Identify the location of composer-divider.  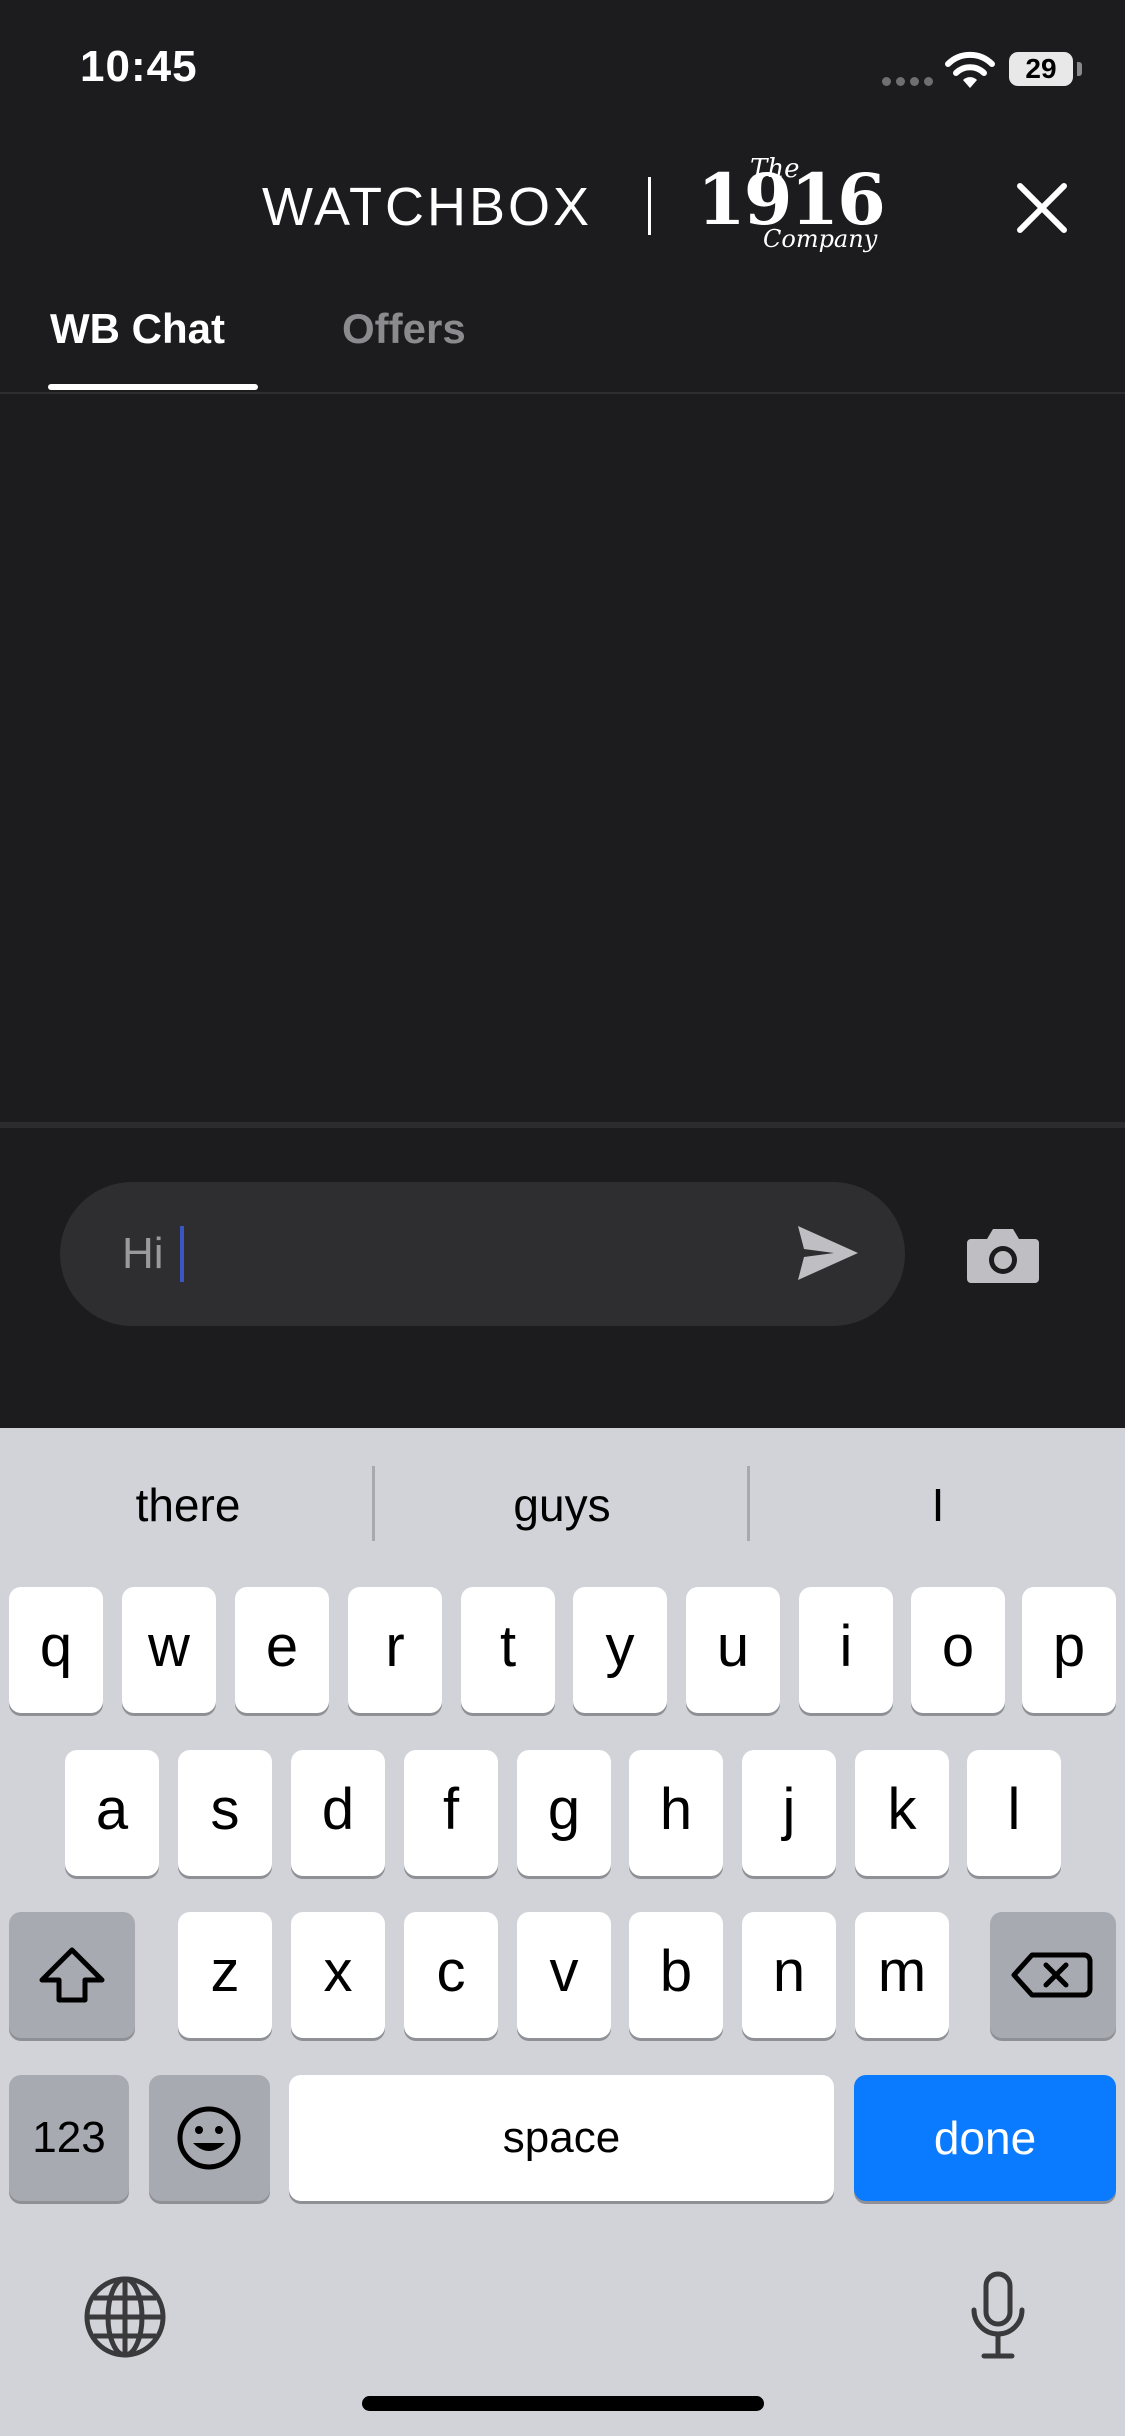
(562, 1125).